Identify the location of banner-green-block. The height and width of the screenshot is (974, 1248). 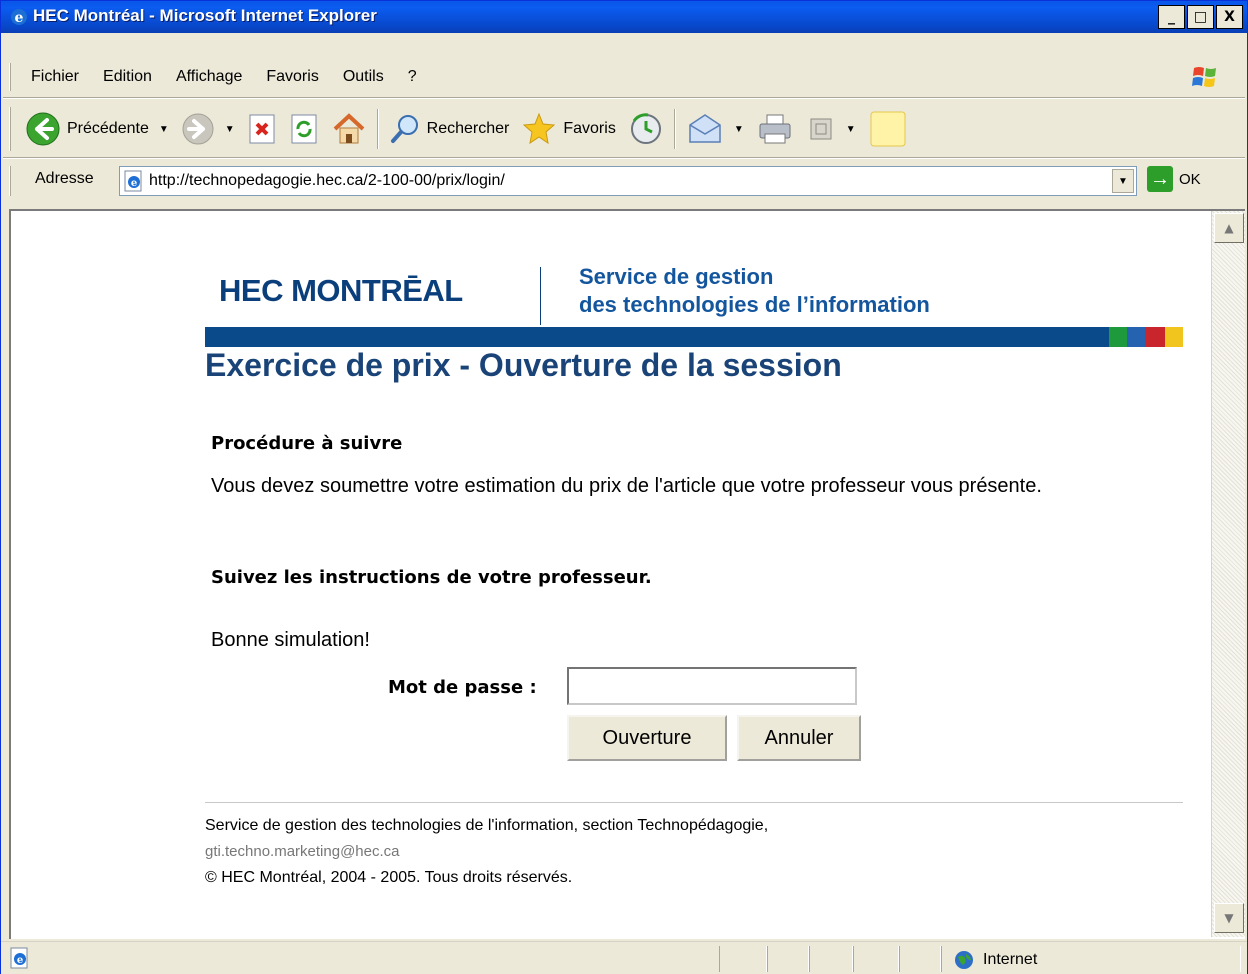
(1118, 337).